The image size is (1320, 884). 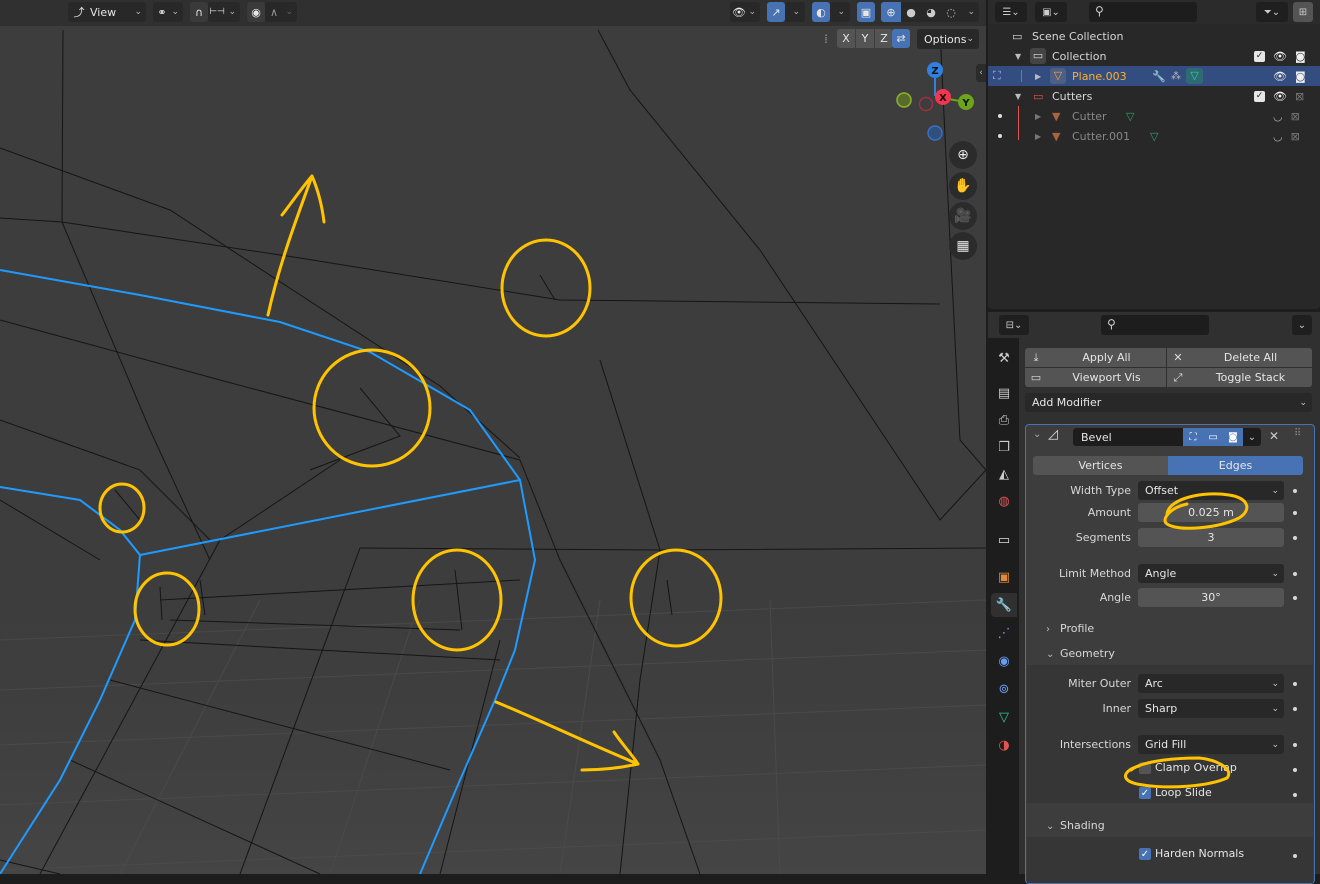 I want to click on material-icon: ◑, so click(x=1004, y=745).